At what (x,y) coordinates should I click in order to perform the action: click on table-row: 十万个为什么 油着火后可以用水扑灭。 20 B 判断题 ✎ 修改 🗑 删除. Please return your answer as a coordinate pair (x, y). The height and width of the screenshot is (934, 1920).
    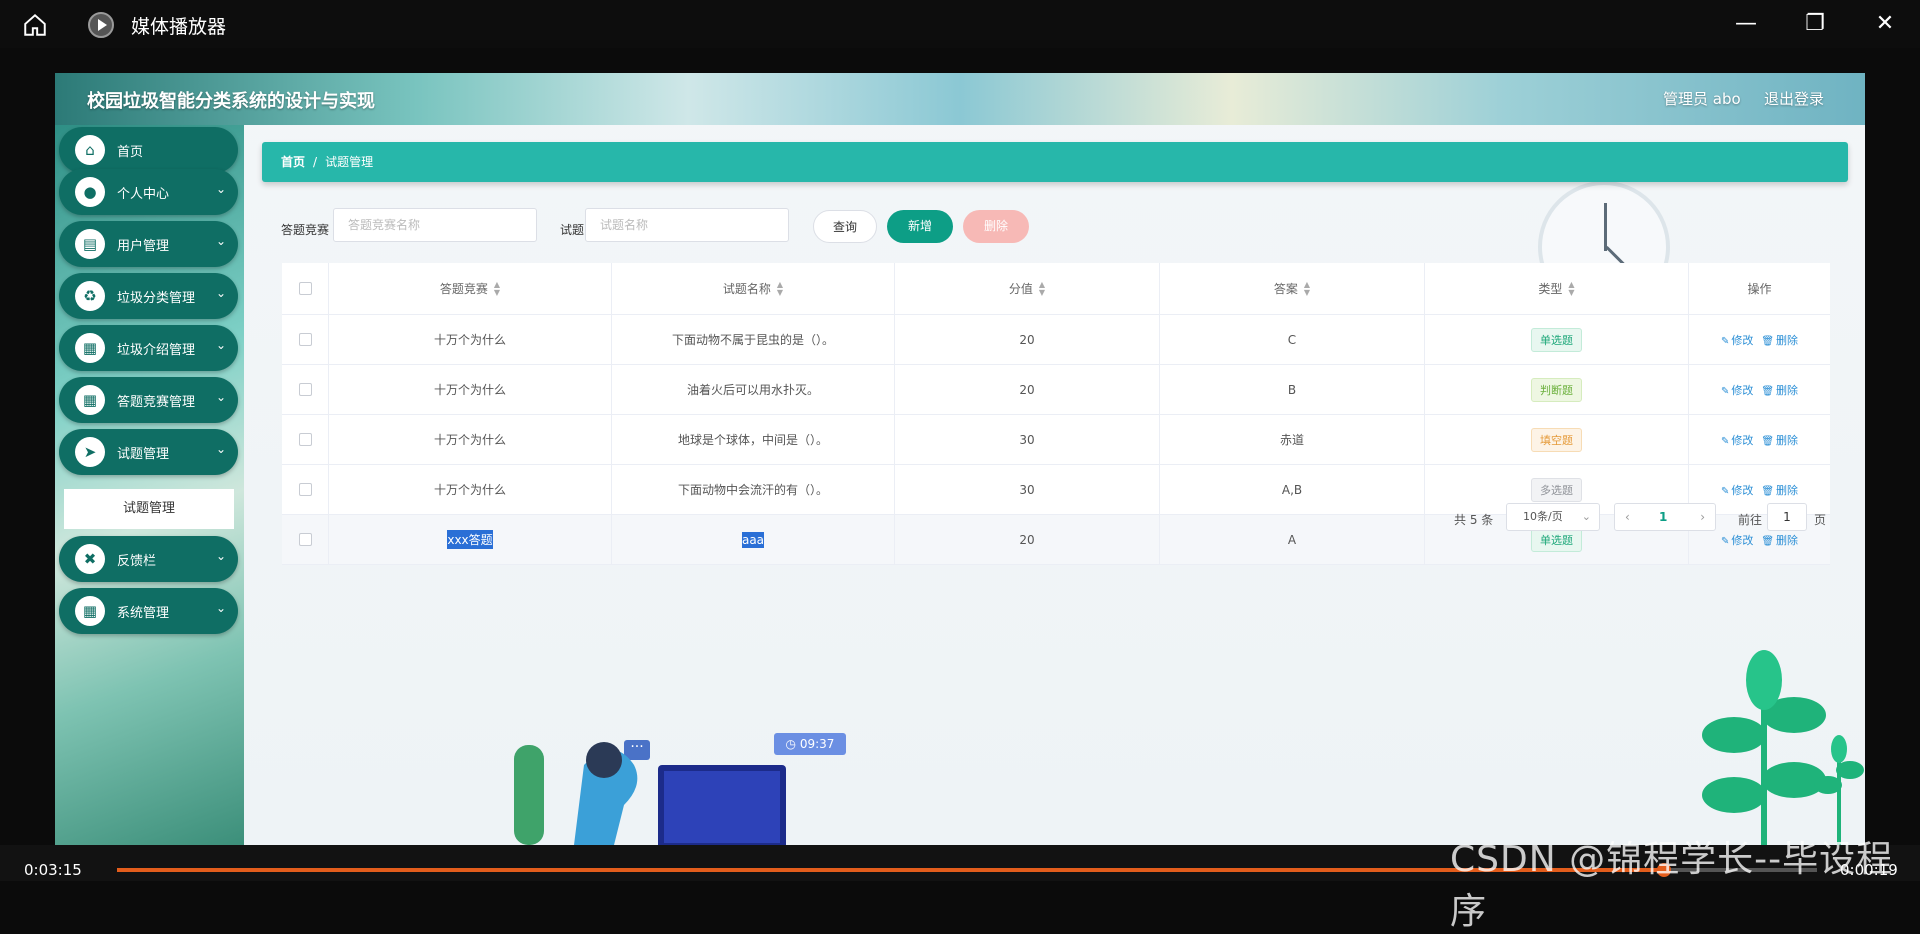
    Looking at the image, I should click on (1056, 390).